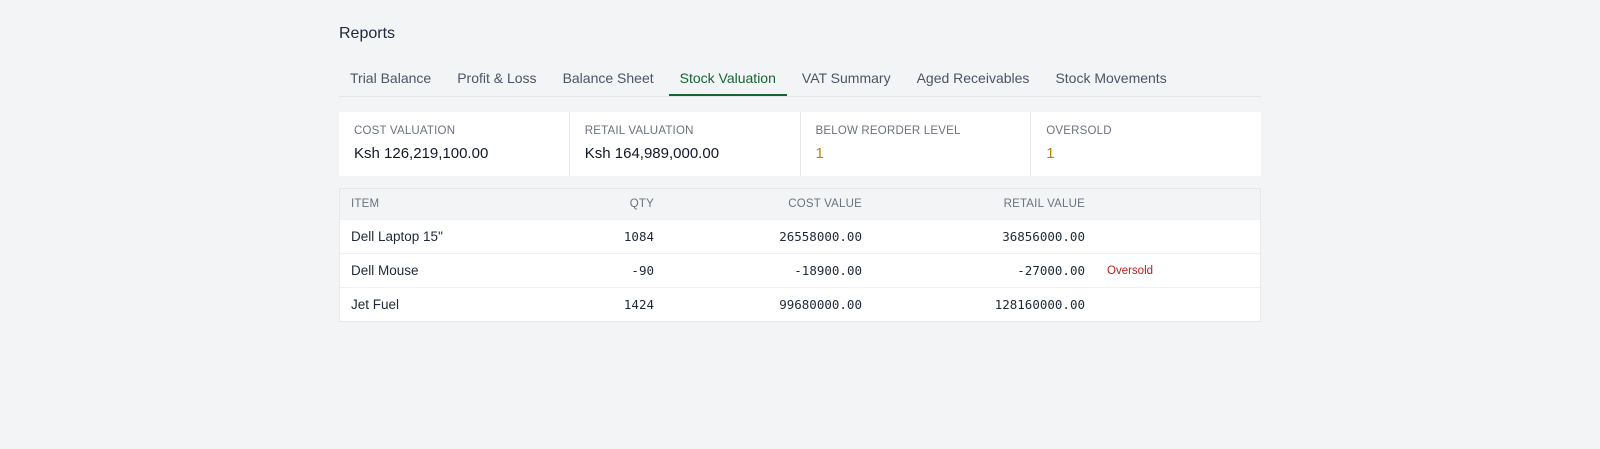 Image resolution: width=1600 pixels, height=449 pixels. Describe the element at coordinates (1079, 131) in the screenshot. I see `card-label: OVERSOLD` at that location.